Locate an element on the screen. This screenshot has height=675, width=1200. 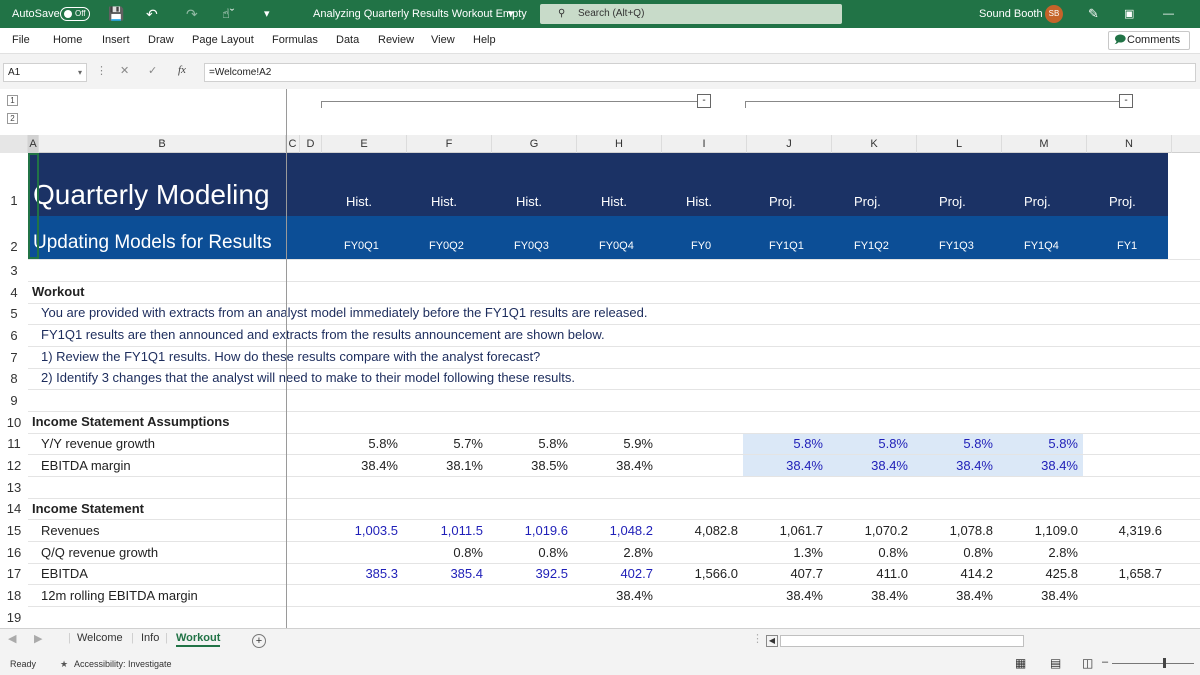
value-cell: 1,061.7 is located at coordinates (783, 530).